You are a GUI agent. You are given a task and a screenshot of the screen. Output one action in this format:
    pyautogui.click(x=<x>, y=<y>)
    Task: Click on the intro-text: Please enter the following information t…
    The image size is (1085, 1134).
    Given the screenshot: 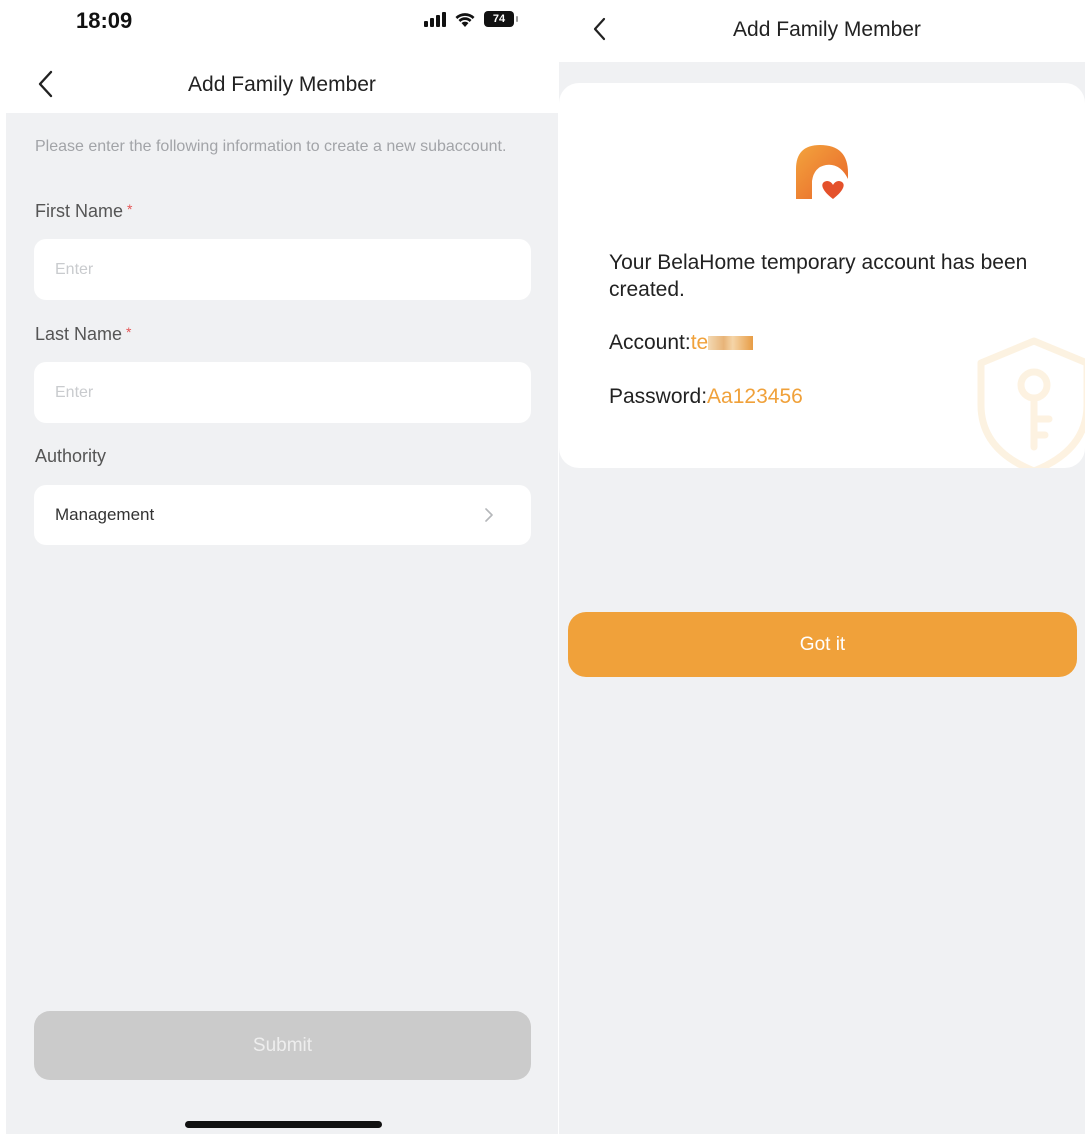 What is the action you would take?
    pyautogui.click(x=271, y=146)
    